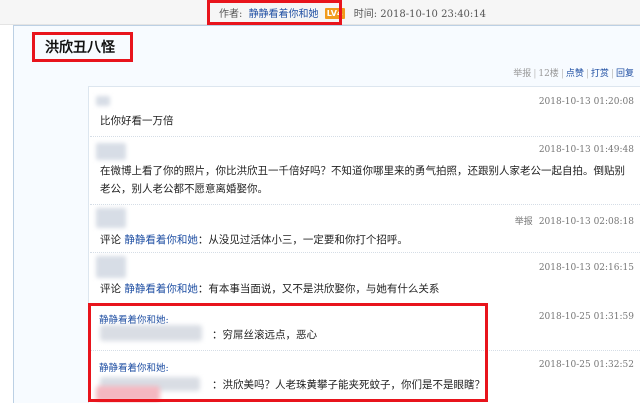 Image resolution: width=640 pixels, height=403 pixels. I want to click on reply-time: 2018-10-25 01:32:52, so click(586, 365).